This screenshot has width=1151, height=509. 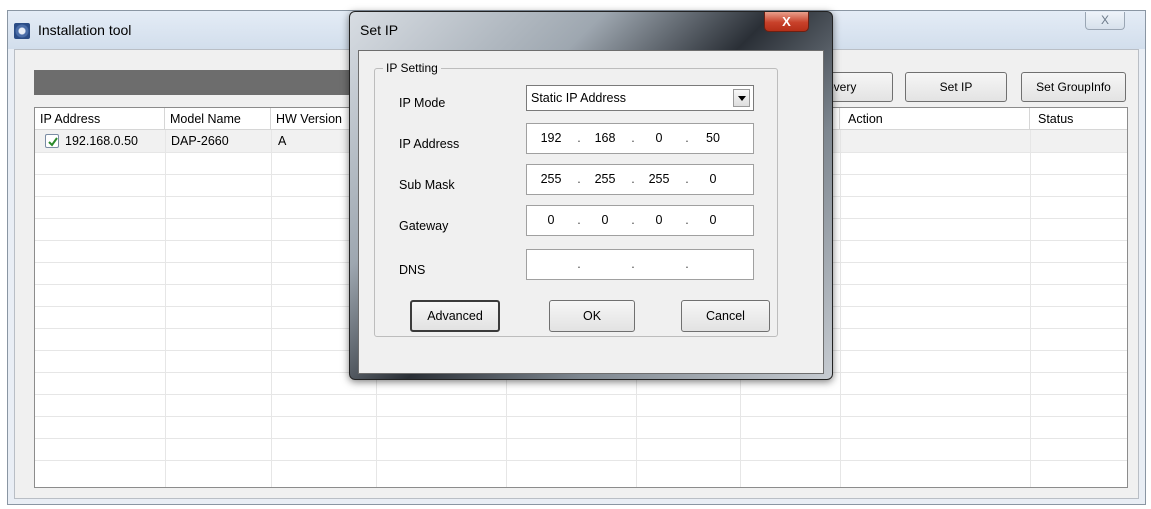 I want to click on installation-tool-icon, so click(x=22, y=31).